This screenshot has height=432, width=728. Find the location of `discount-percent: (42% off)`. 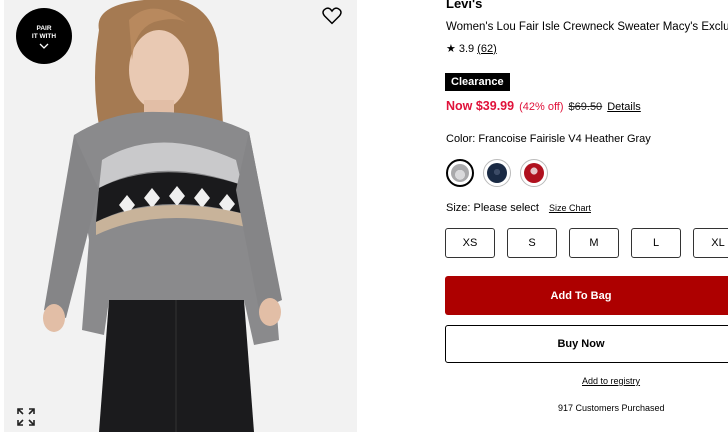

discount-percent: (42% off) is located at coordinates (541, 107).